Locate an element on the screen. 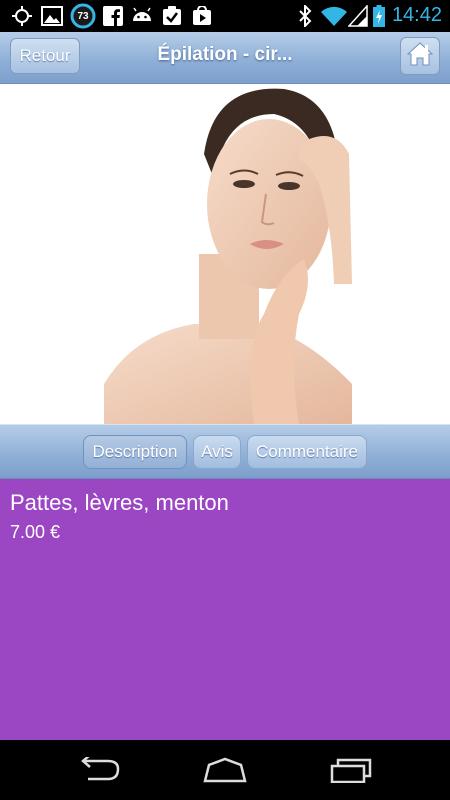 The width and height of the screenshot is (450, 800). home-button is located at coordinates (420, 56).